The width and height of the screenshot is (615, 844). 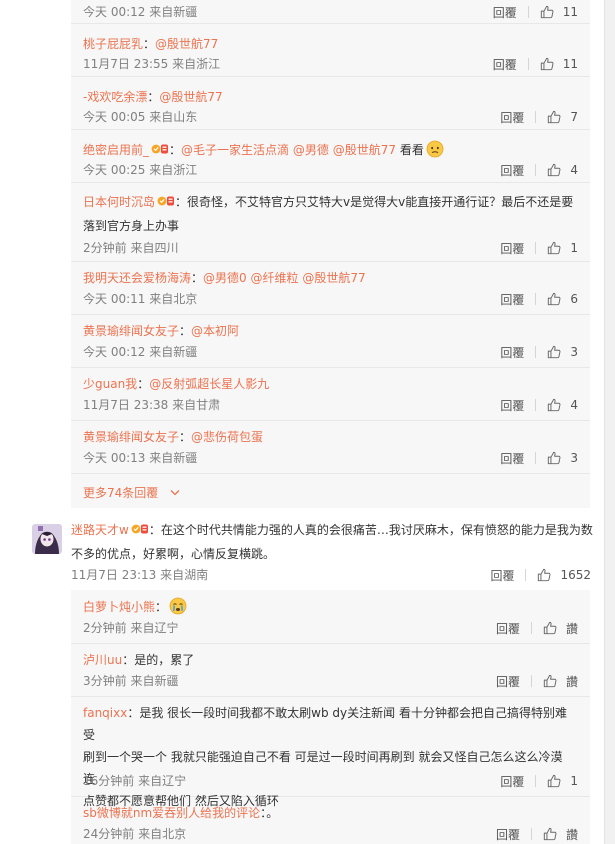 I want to click on reply-item: 少guan我：@反射弧超长星人影九 11月7日 23:38 来自甘肃 回覆 4, so click(x=330, y=394).